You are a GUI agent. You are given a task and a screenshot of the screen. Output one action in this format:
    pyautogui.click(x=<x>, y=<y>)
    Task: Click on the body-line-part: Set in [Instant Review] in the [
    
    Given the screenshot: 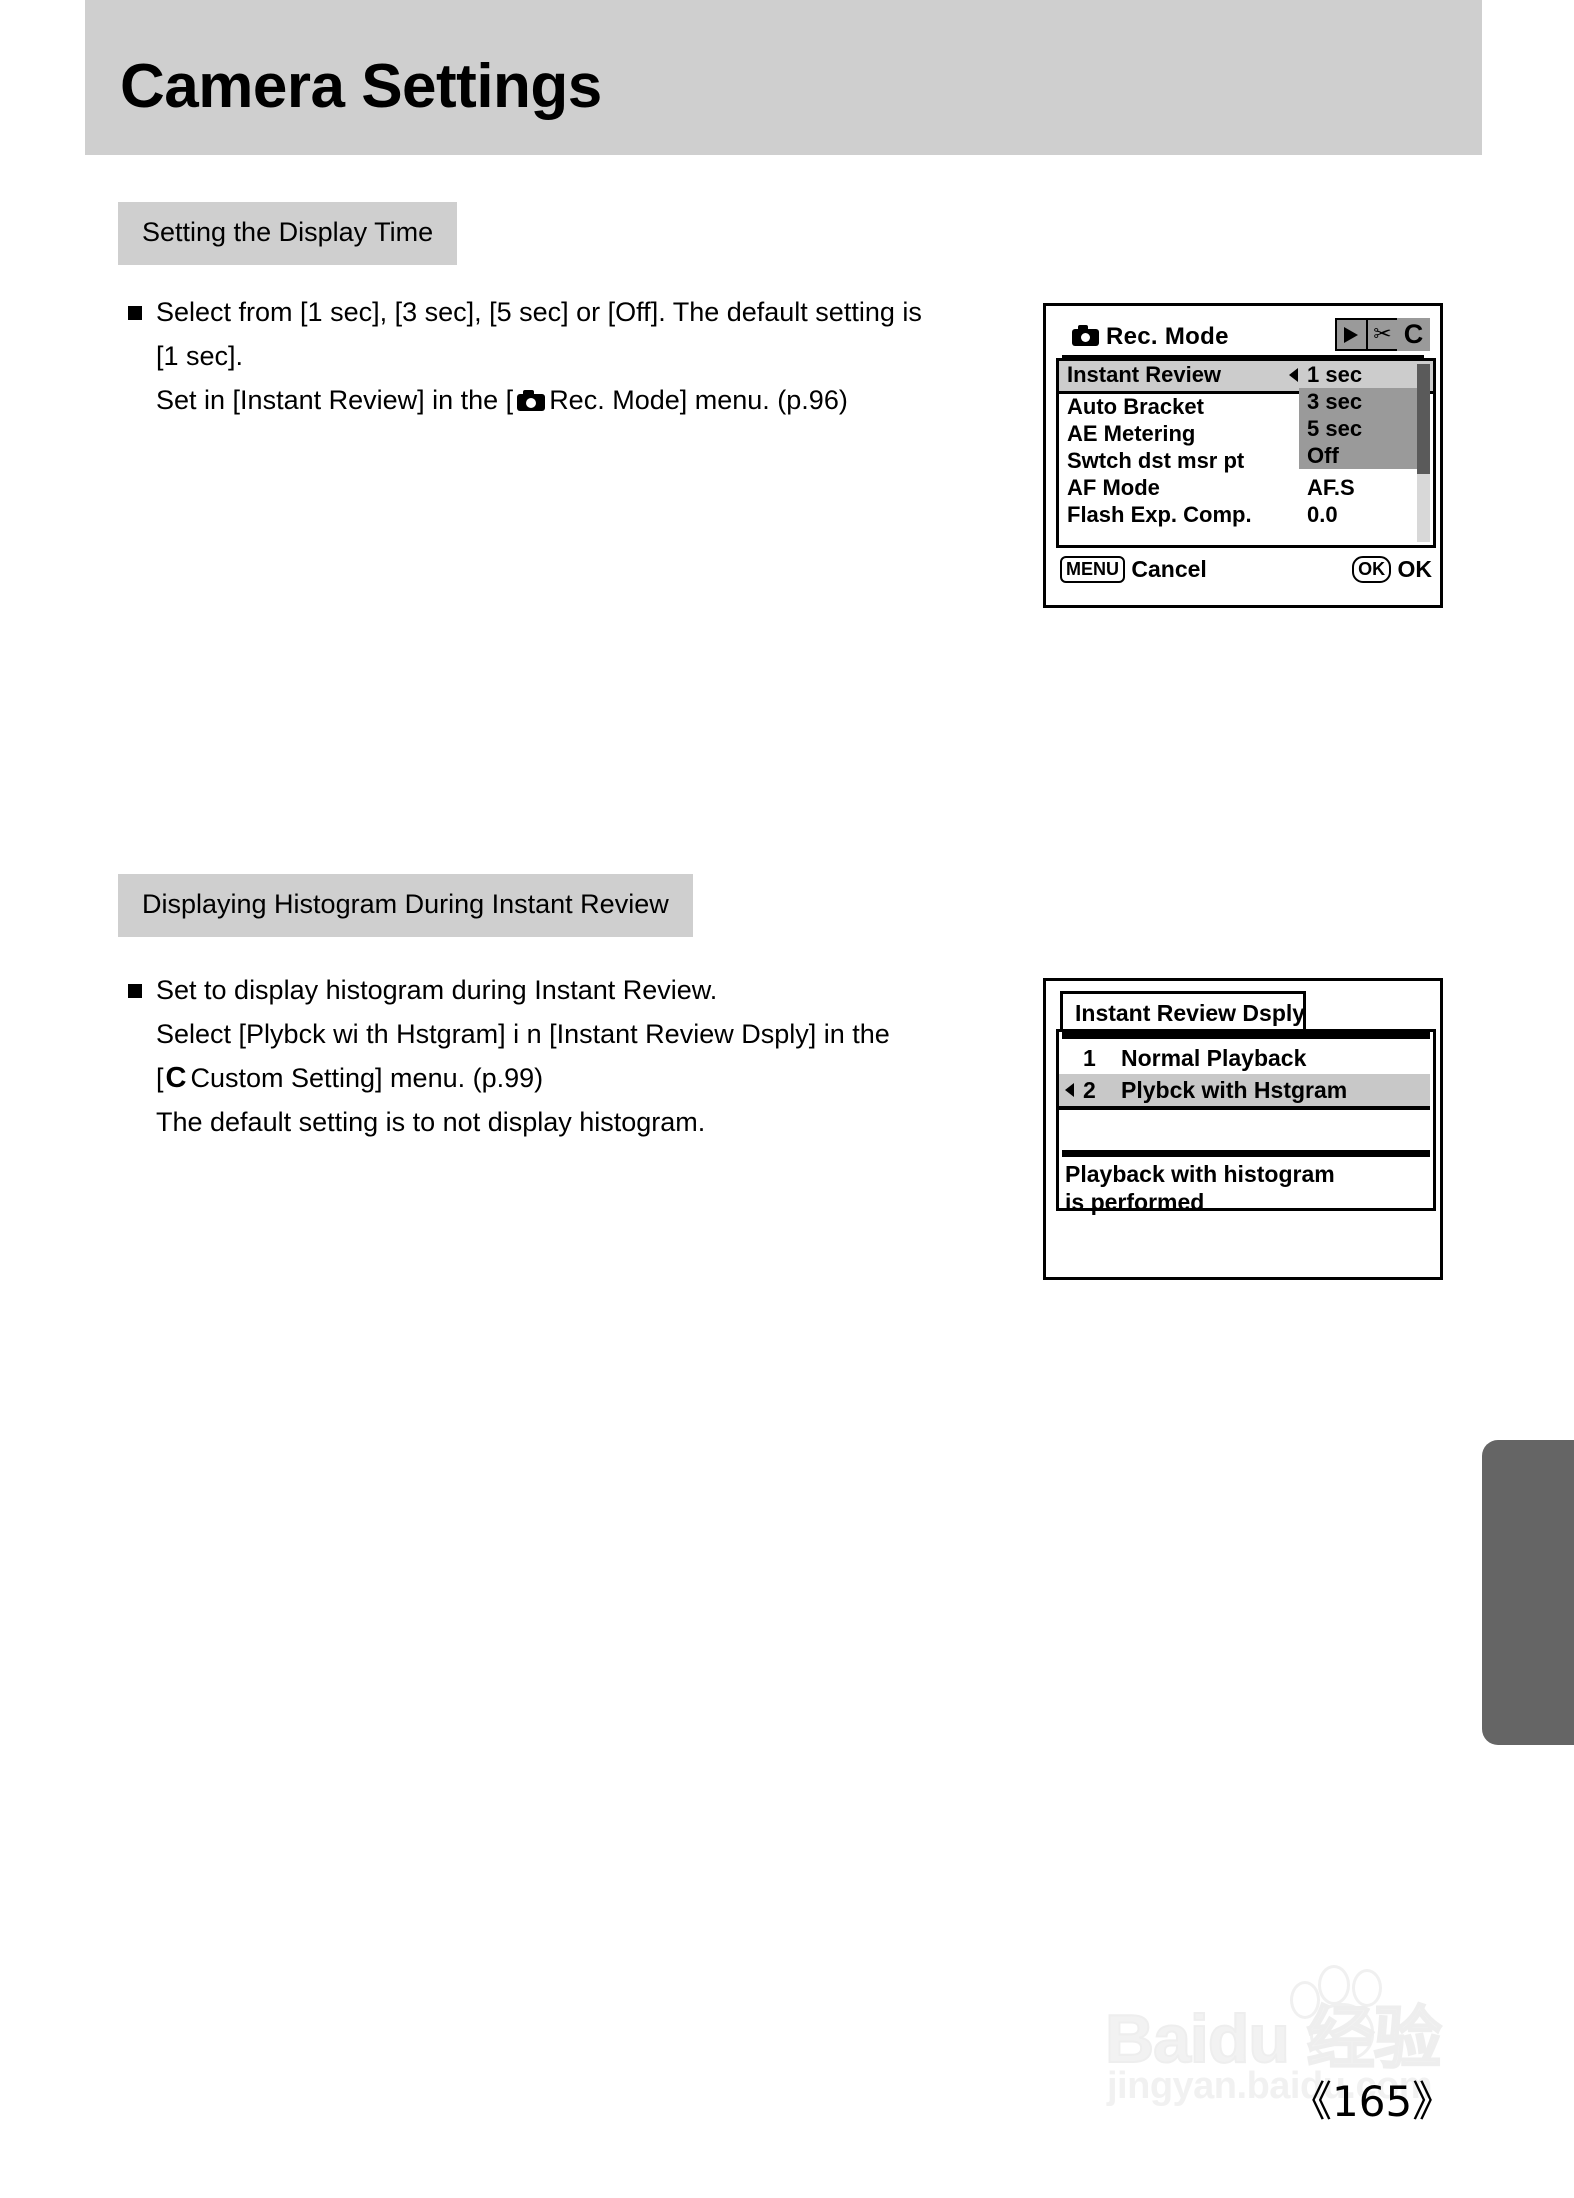 What is the action you would take?
    pyautogui.click(x=335, y=400)
    